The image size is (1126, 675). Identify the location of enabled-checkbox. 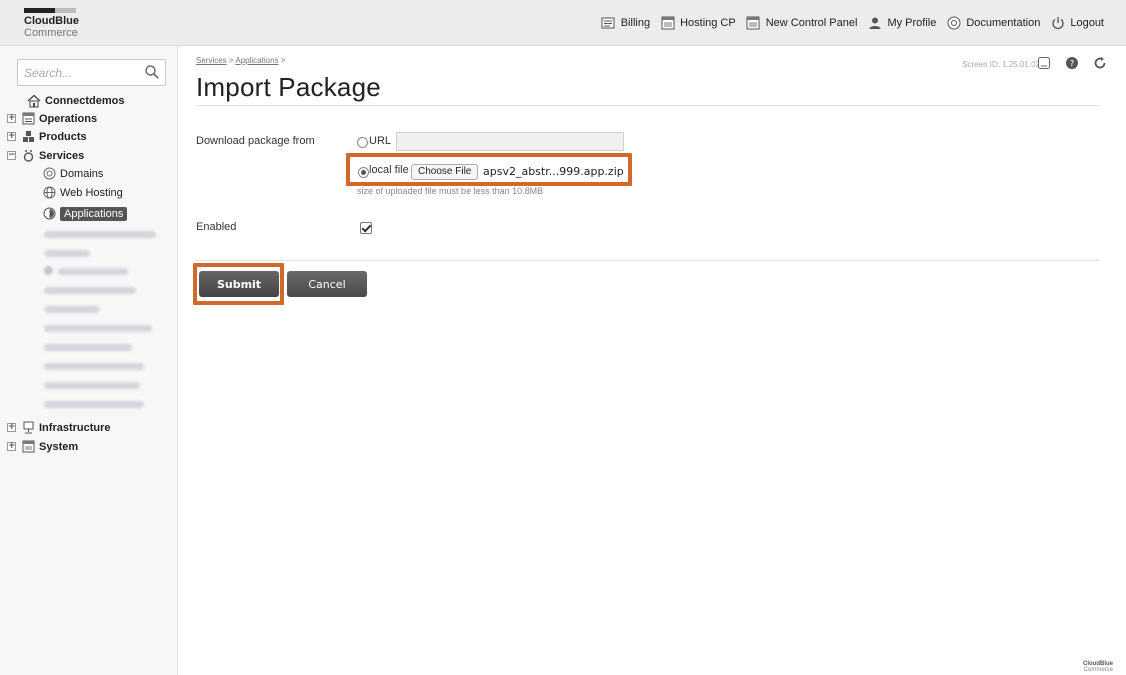
(366, 228).